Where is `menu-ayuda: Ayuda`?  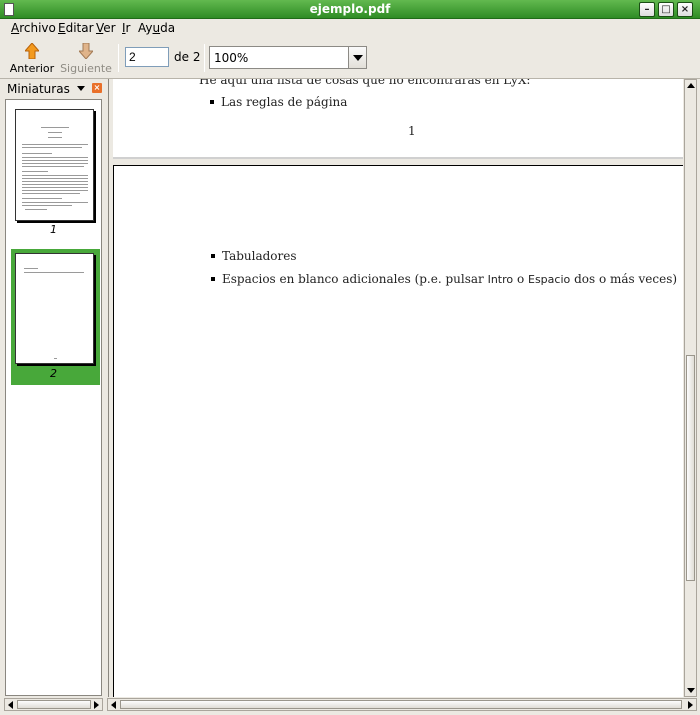
menu-ayuda: Ayuda is located at coordinates (156, 28).